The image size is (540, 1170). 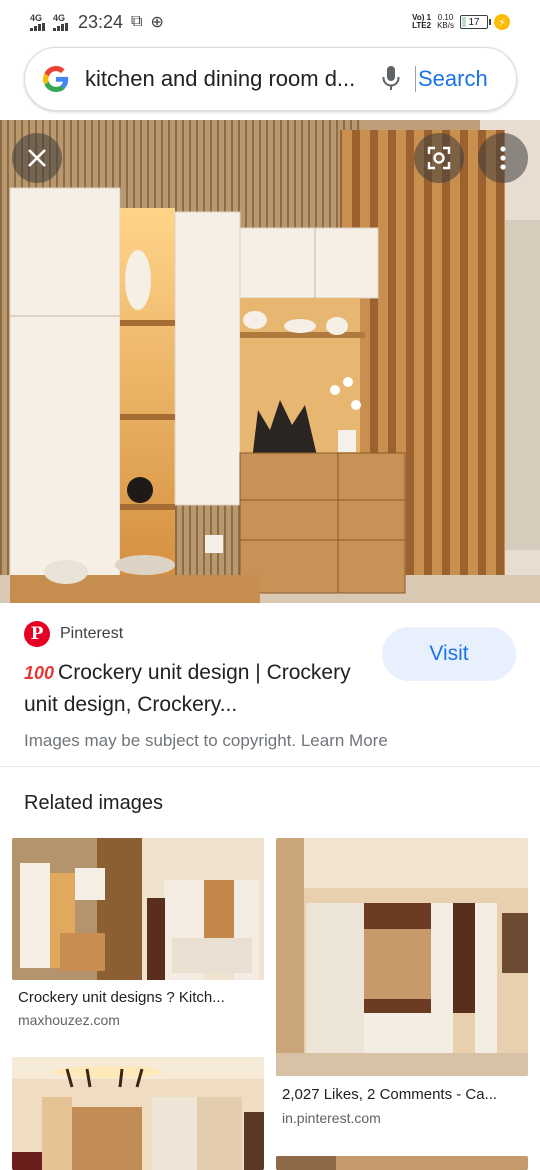 What do you see at coordinates (331, 1118) in the screenshot?
I see `related-domain-2: in.pinterest.com` at bounding box center [331, 1118].